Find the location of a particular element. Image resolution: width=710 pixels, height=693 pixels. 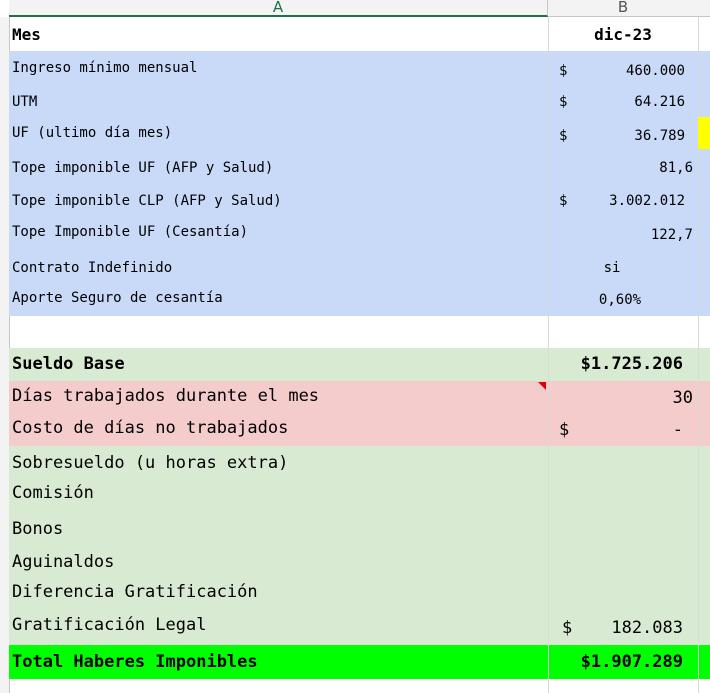

sueldo-base-label: Sueldo Base is located at coordinates (68, 364).